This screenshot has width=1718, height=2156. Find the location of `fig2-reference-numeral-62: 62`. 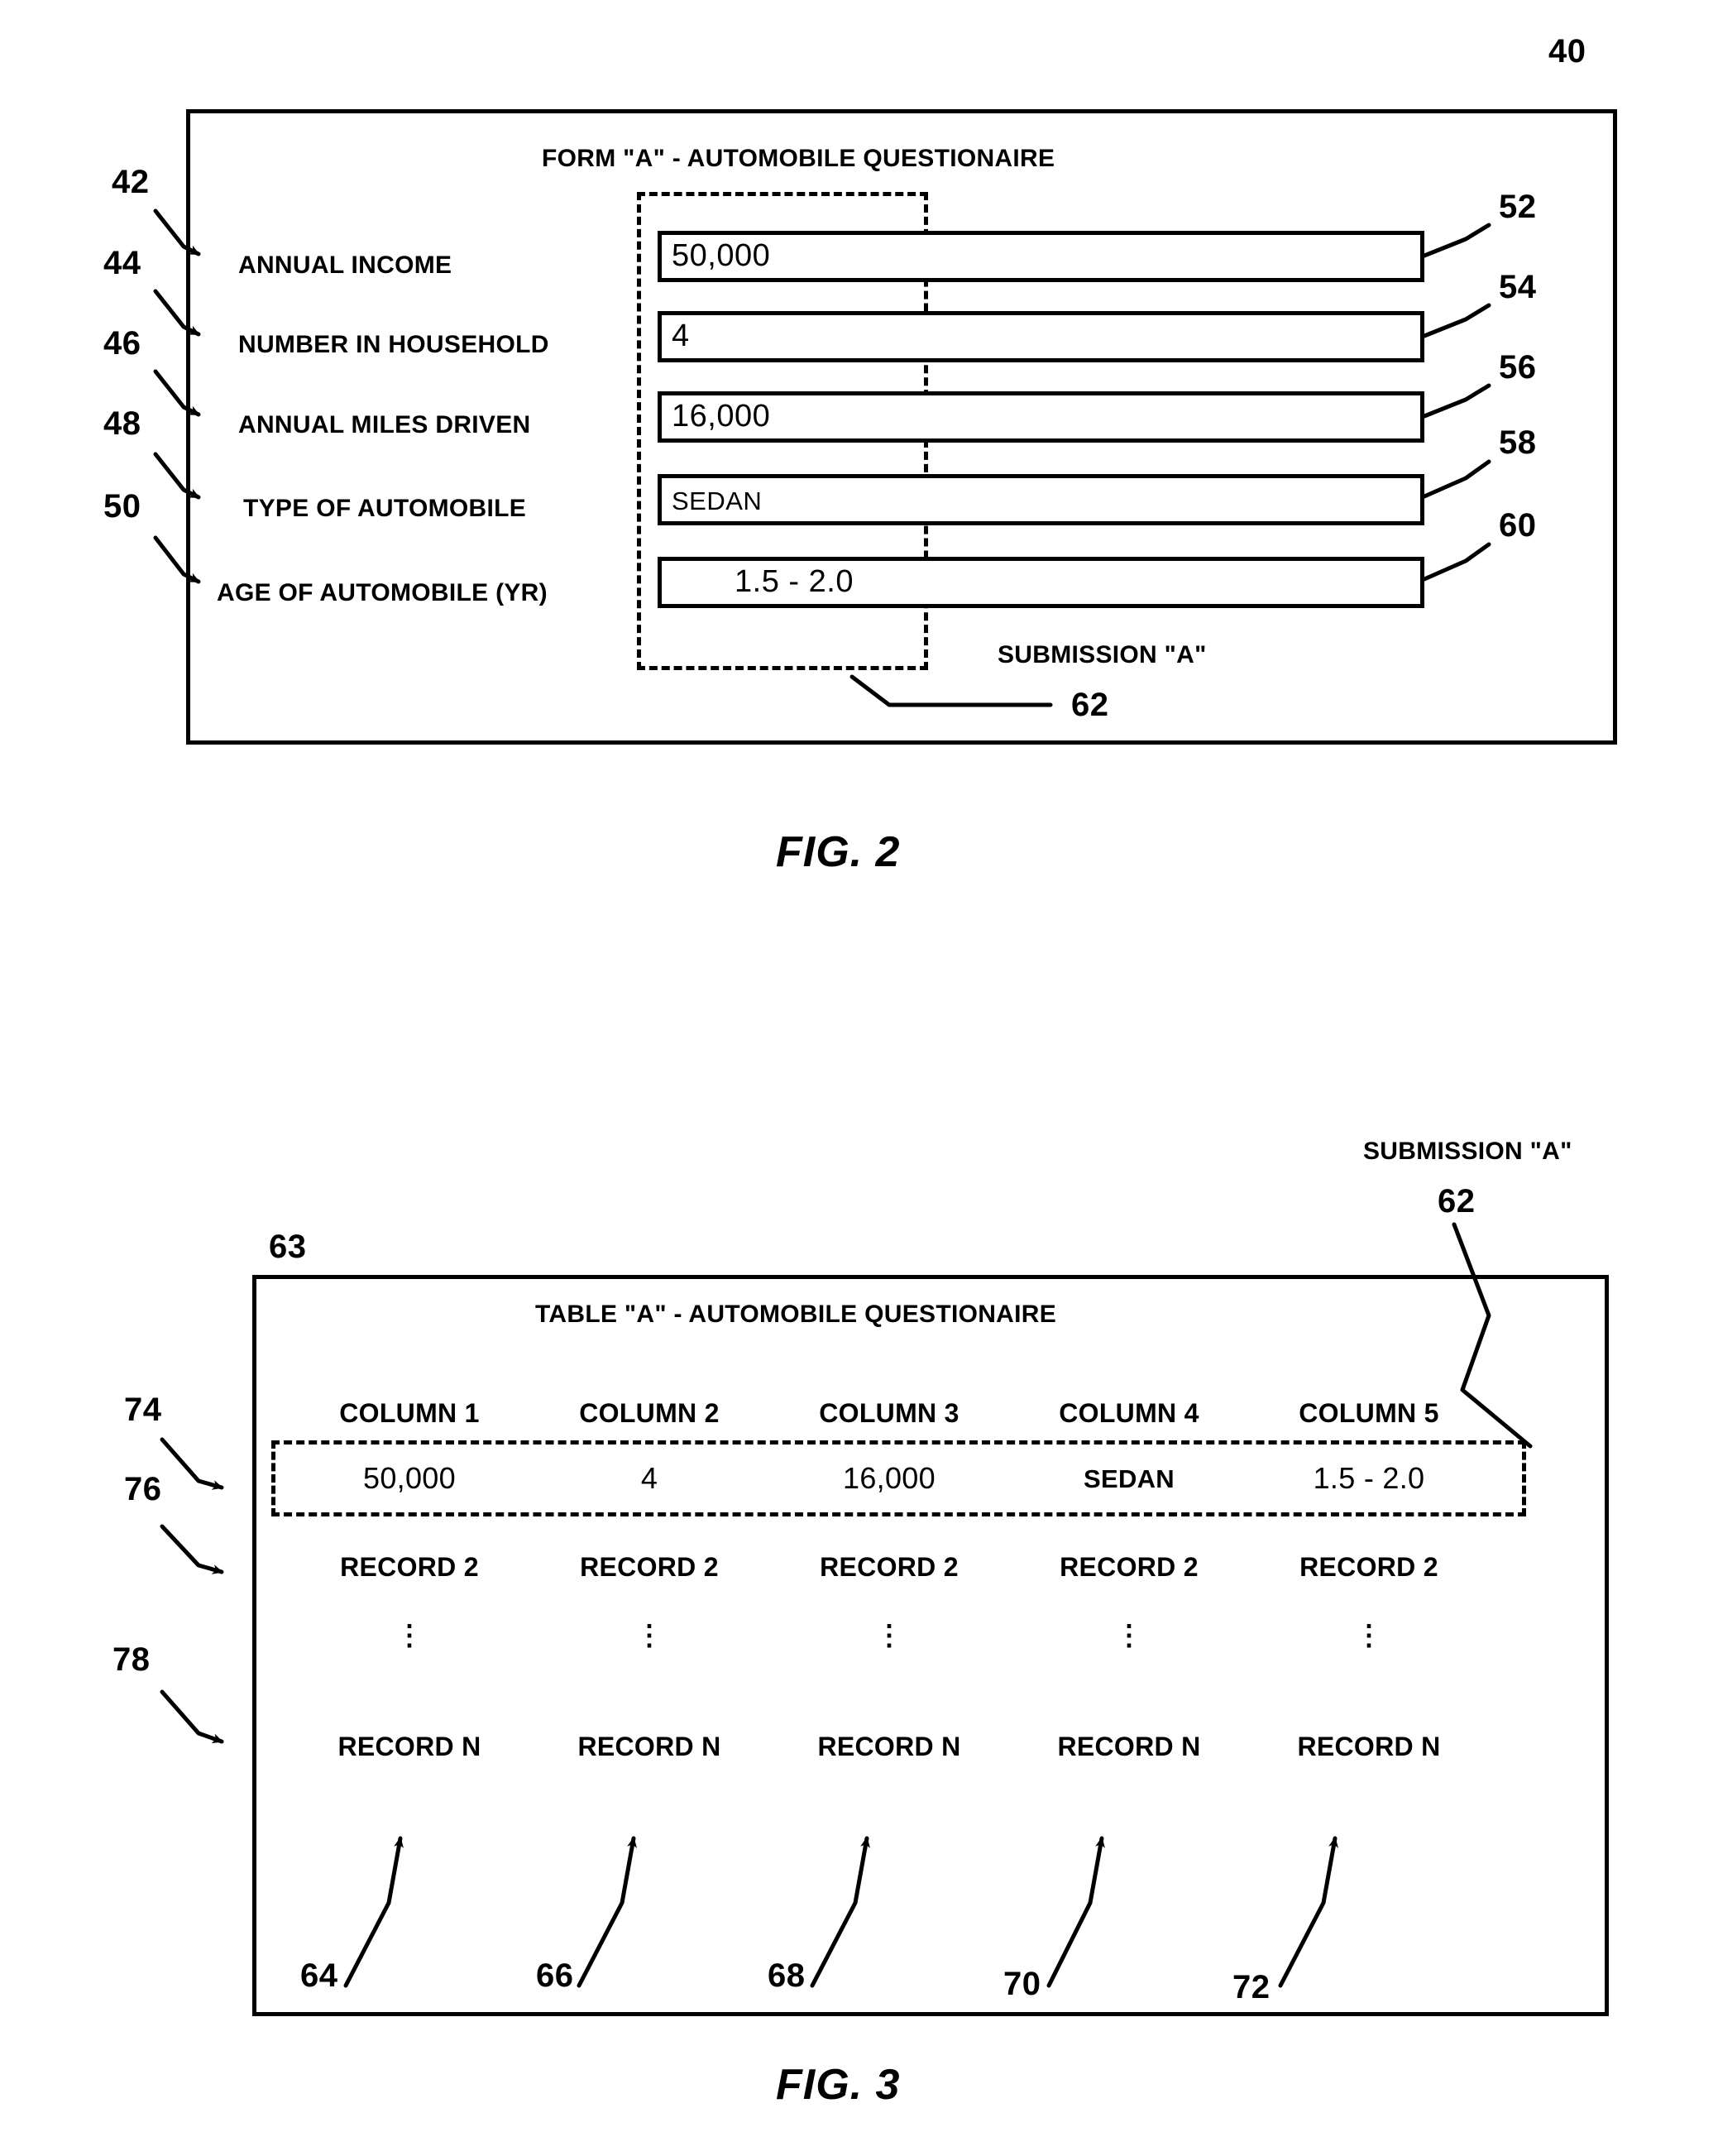

fig2-reference-numeral-62: 62 is located at coordinates (1090, 705).